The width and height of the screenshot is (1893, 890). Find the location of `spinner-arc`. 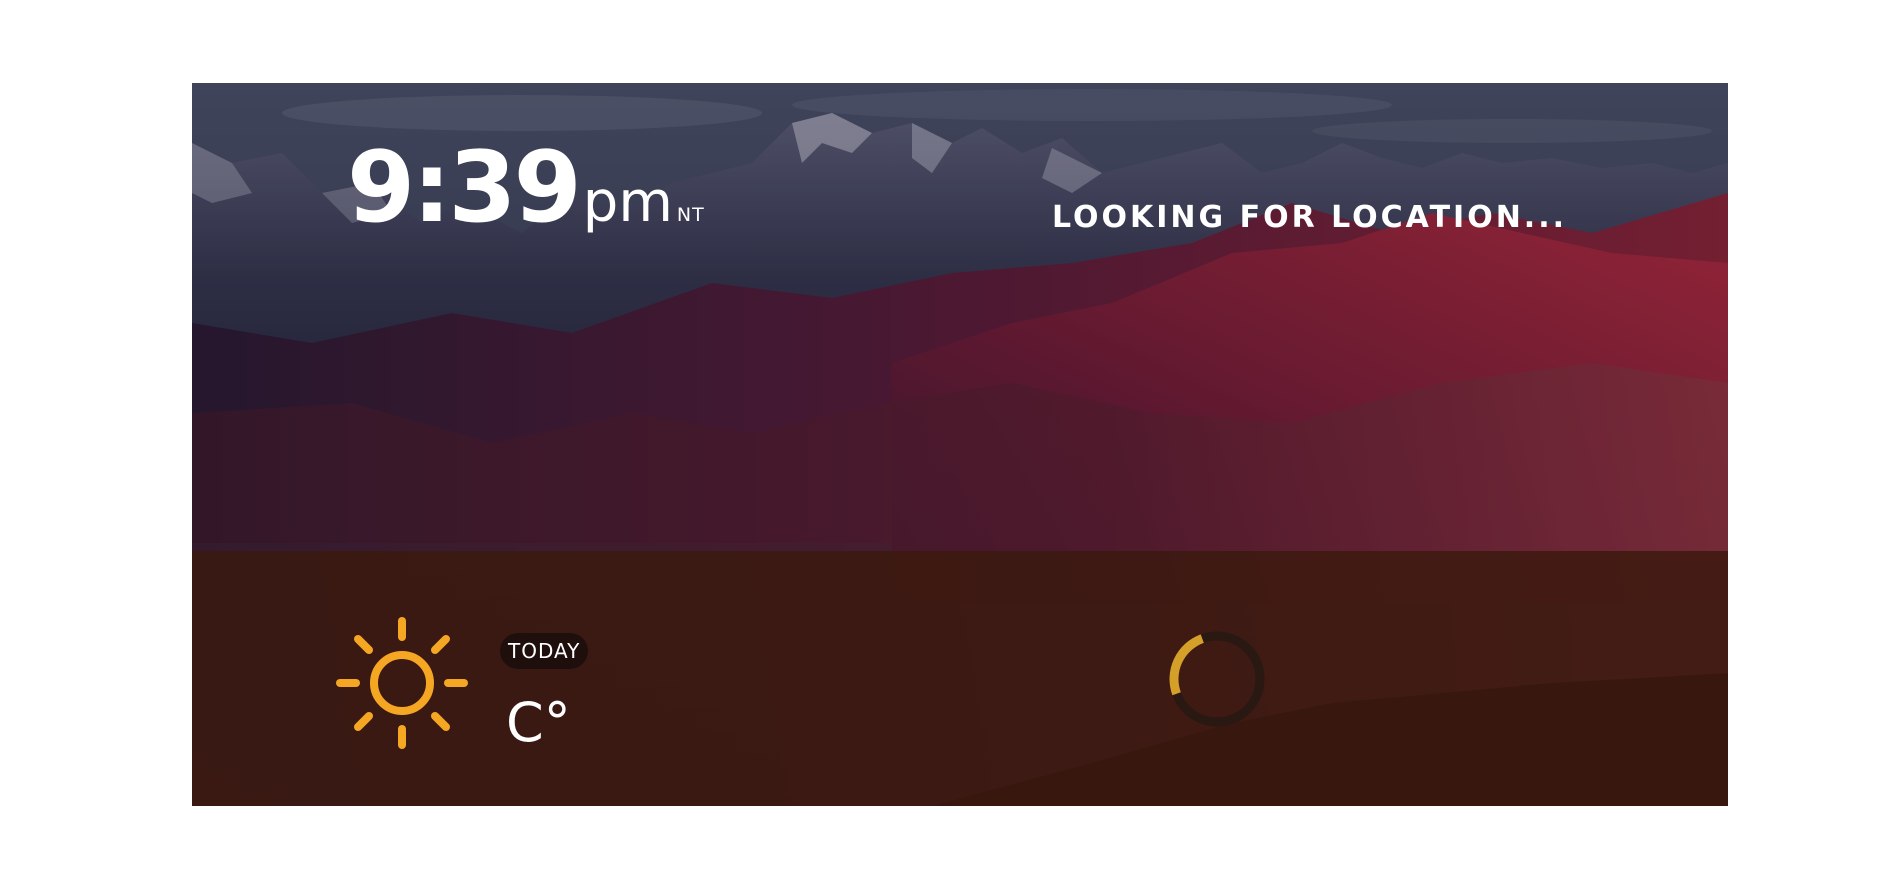

spinner-arc is located at coordinates (1186, 665).